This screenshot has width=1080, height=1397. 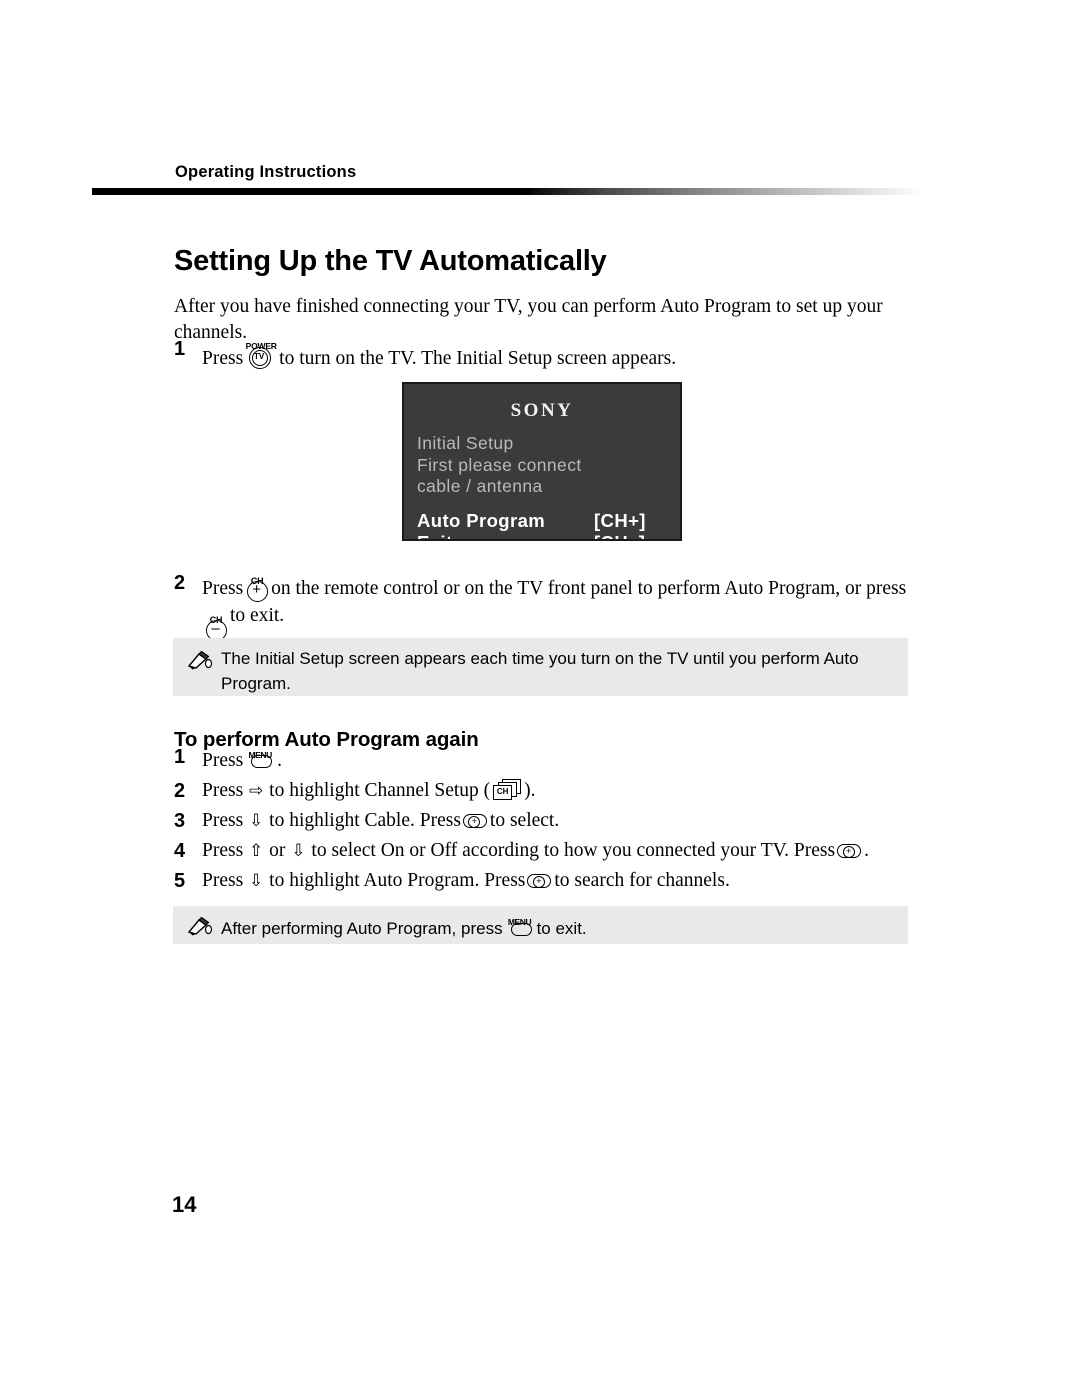 What do you see at coordinates (530, 790) in the screenshot?
I see `sub-step-2-text-after: ).` at bounding box center [530, 790].